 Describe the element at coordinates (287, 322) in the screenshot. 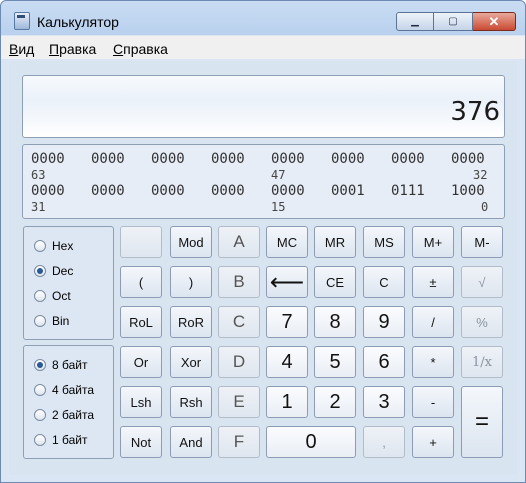

I see `digit-7-button: 7` at that location.